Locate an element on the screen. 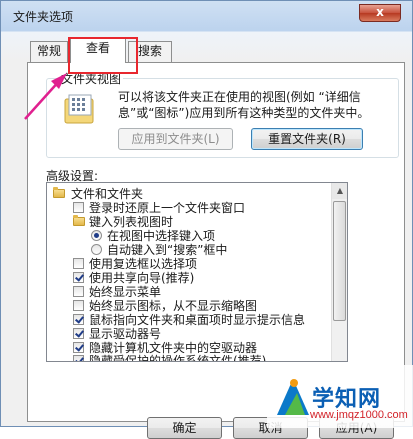 The height and width of the screenshot is (439, 413). arrow-icon is located at coordinates (45, 96).